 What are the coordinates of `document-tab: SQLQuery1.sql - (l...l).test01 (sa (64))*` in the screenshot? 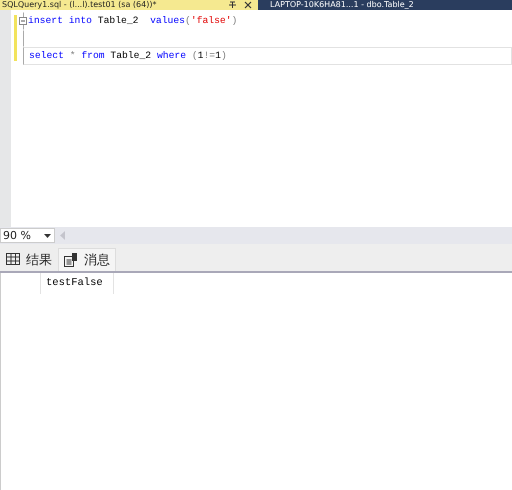 It's located at (129, 5).